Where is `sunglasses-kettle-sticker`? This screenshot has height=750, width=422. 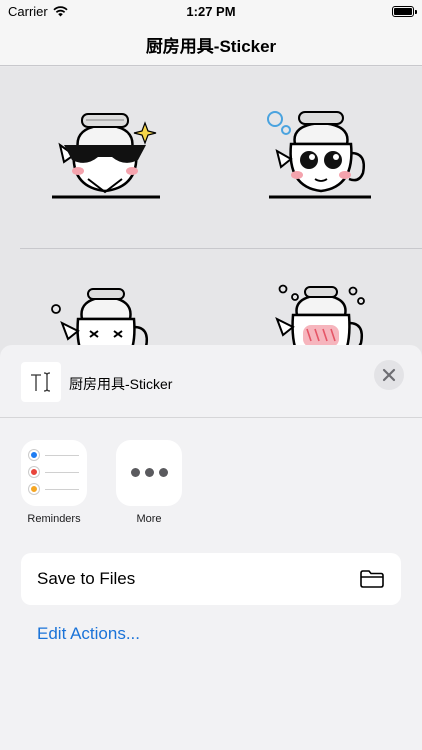
sunglasses-kettle-sticker is located at coordinates (105, 157).